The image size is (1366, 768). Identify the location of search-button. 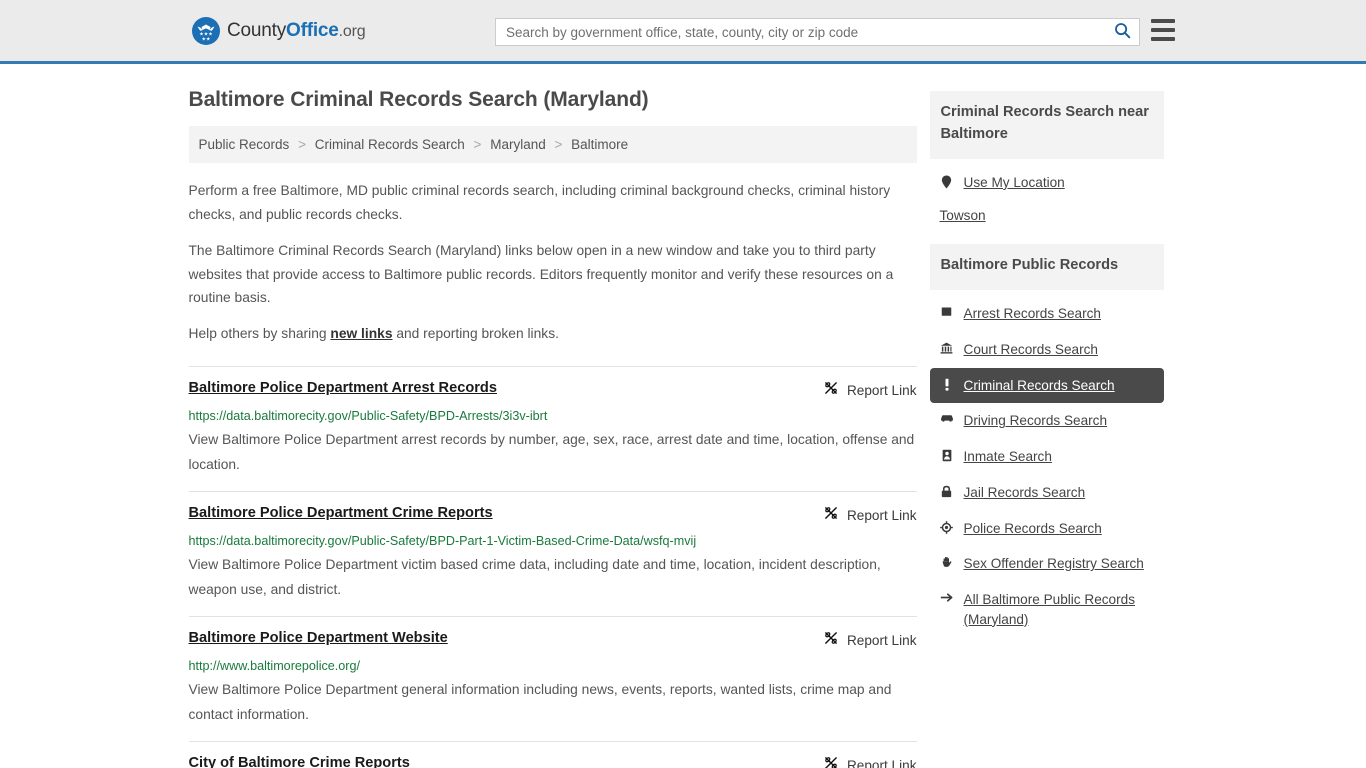
(1122, 32).